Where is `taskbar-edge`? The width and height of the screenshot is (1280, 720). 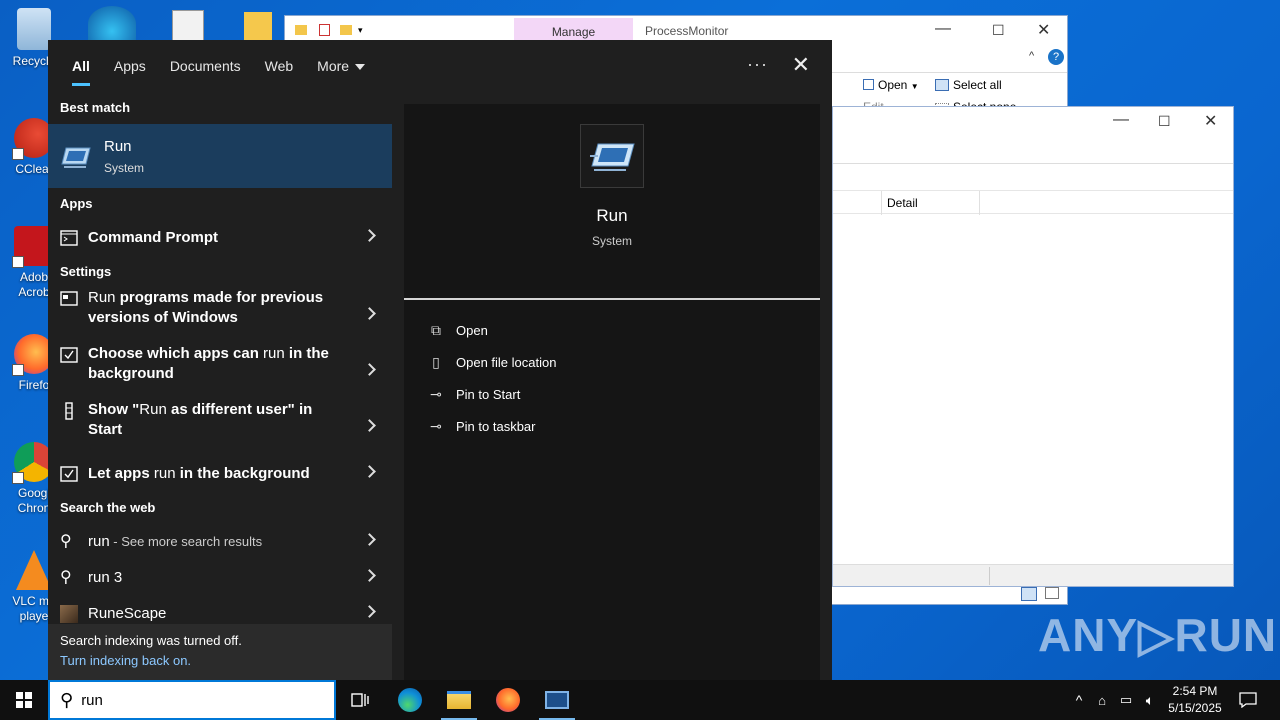
taskbar-edge is located at coordinates (410, 700).